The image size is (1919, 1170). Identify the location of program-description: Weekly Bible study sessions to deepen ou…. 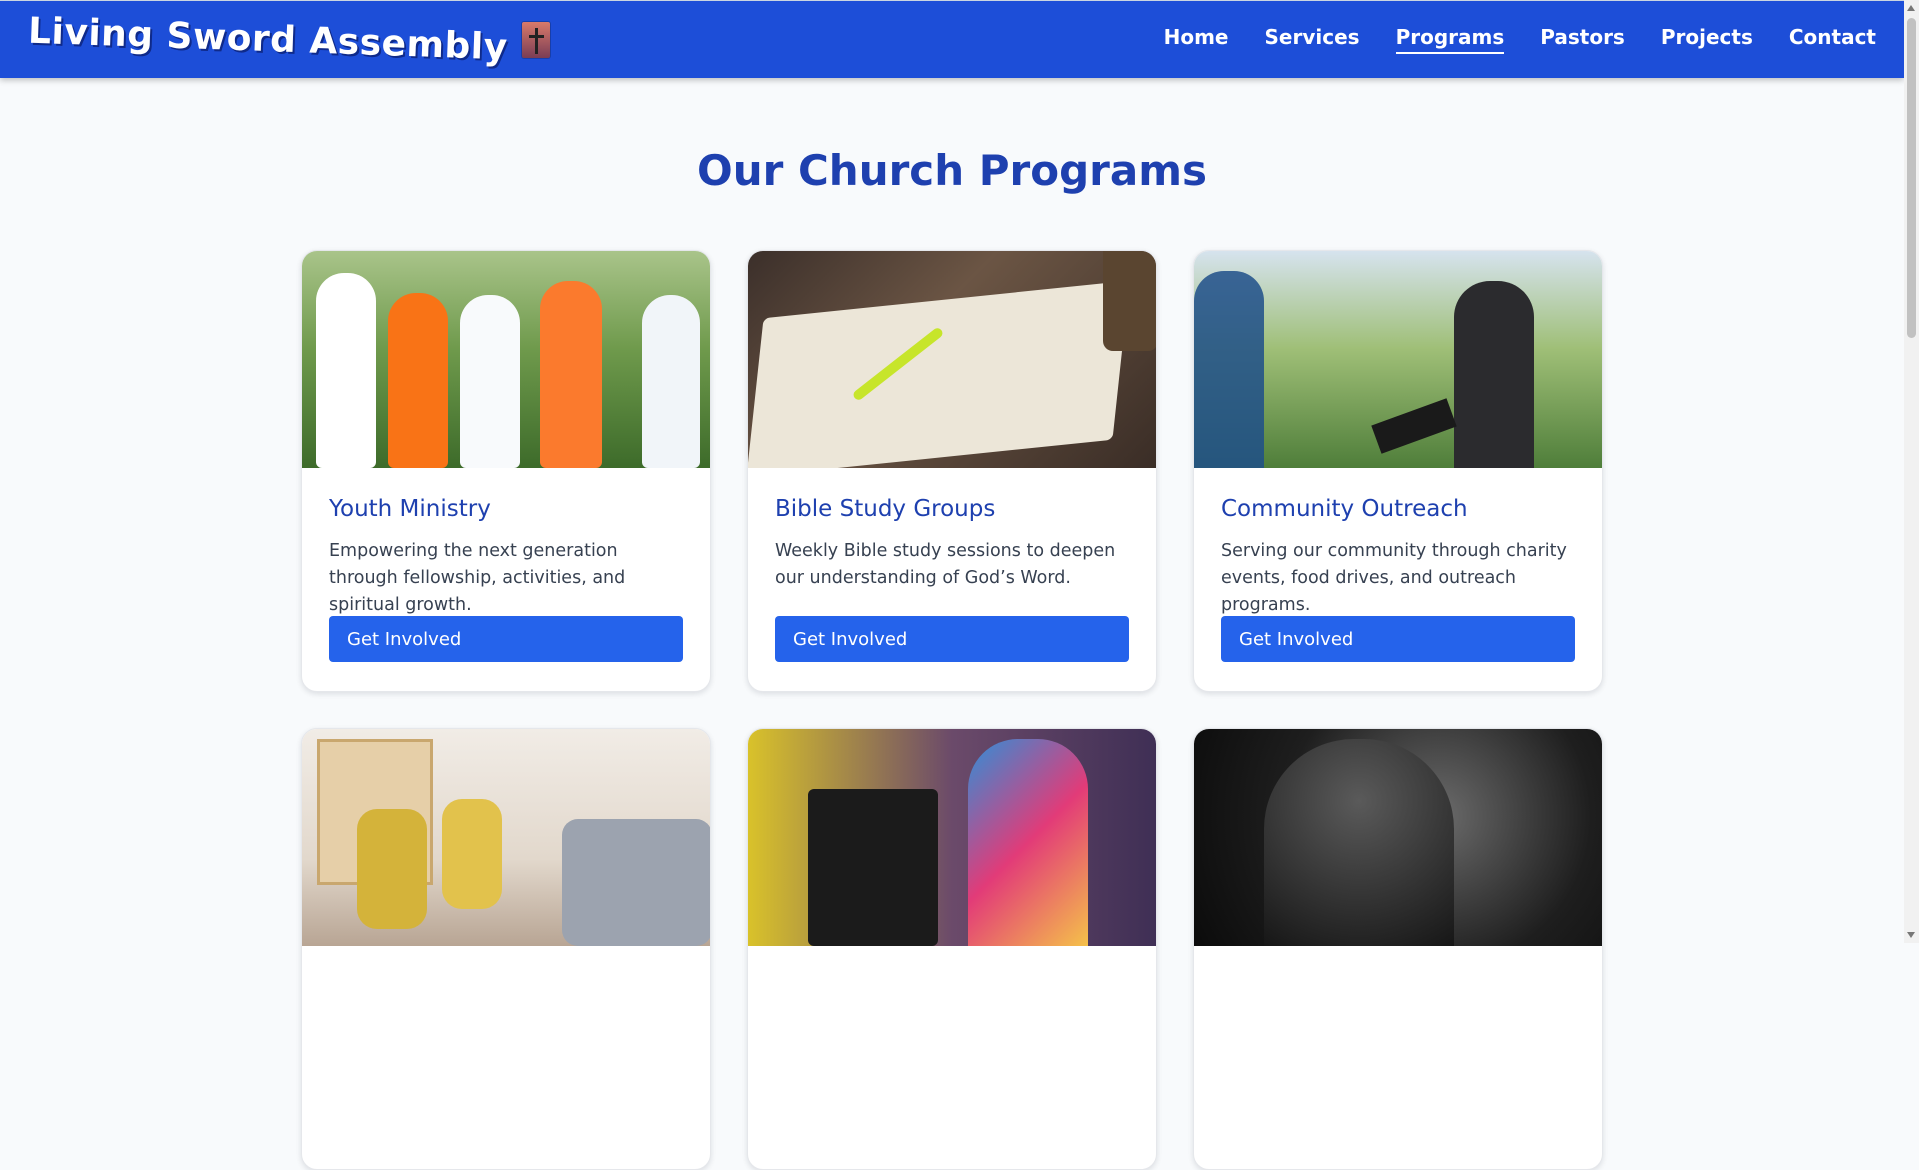
(945, 564).